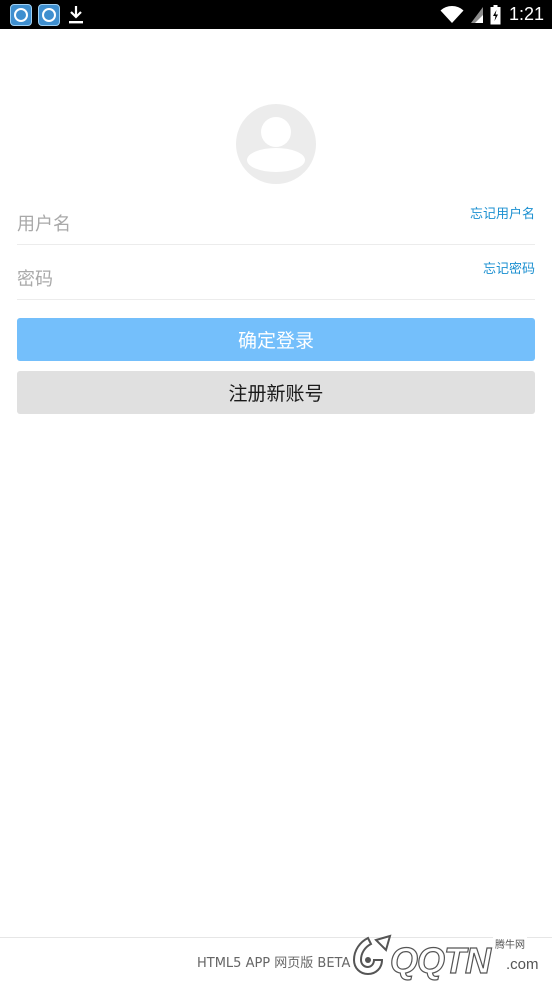 This screenshot has height=982, width=552. I want to click on watermark: QQTN .com 腾牛网, so click(446, 956).